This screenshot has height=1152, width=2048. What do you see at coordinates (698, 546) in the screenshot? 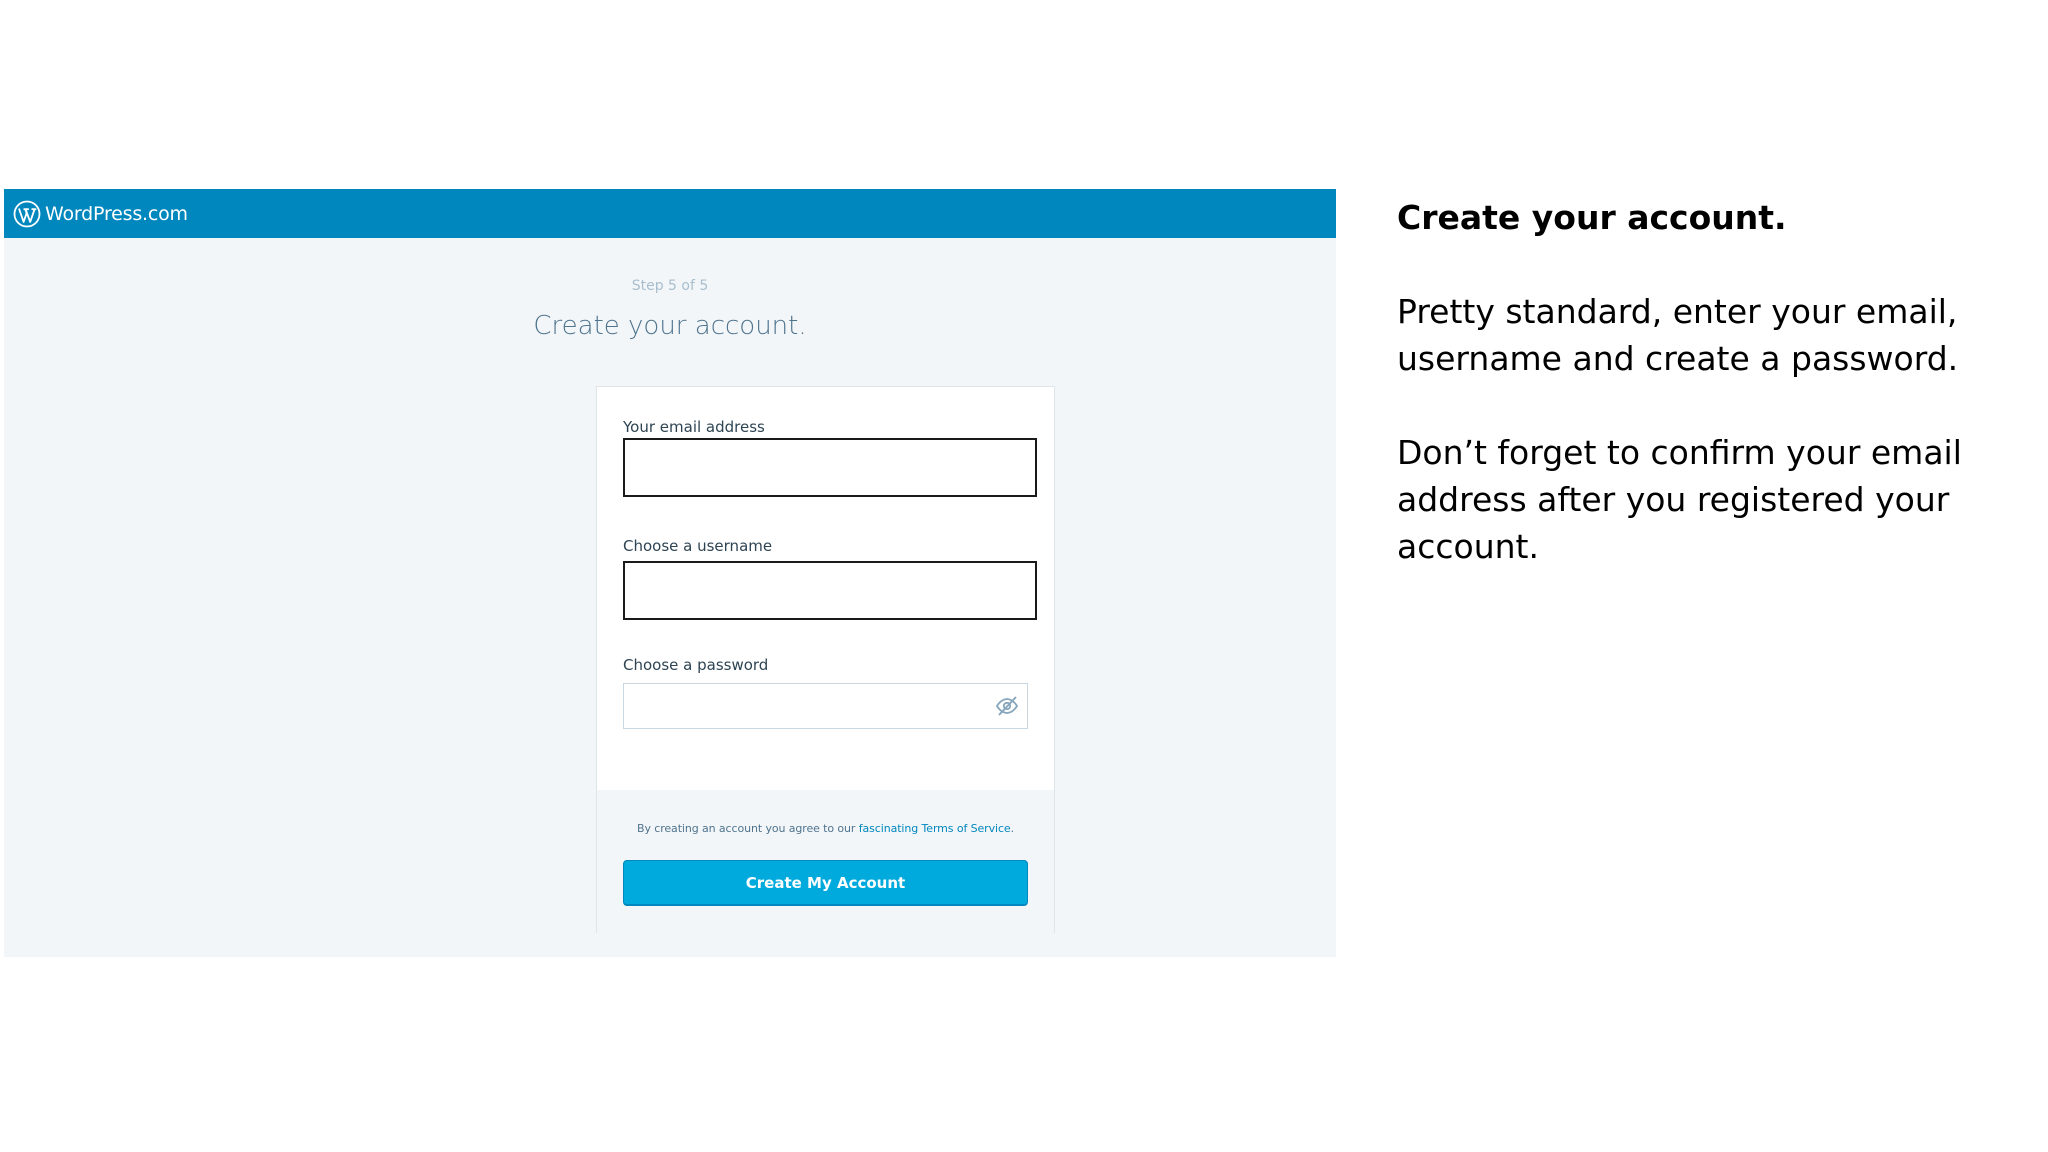
I see `username-label: Choose a username` at bounding box center [698, 546].